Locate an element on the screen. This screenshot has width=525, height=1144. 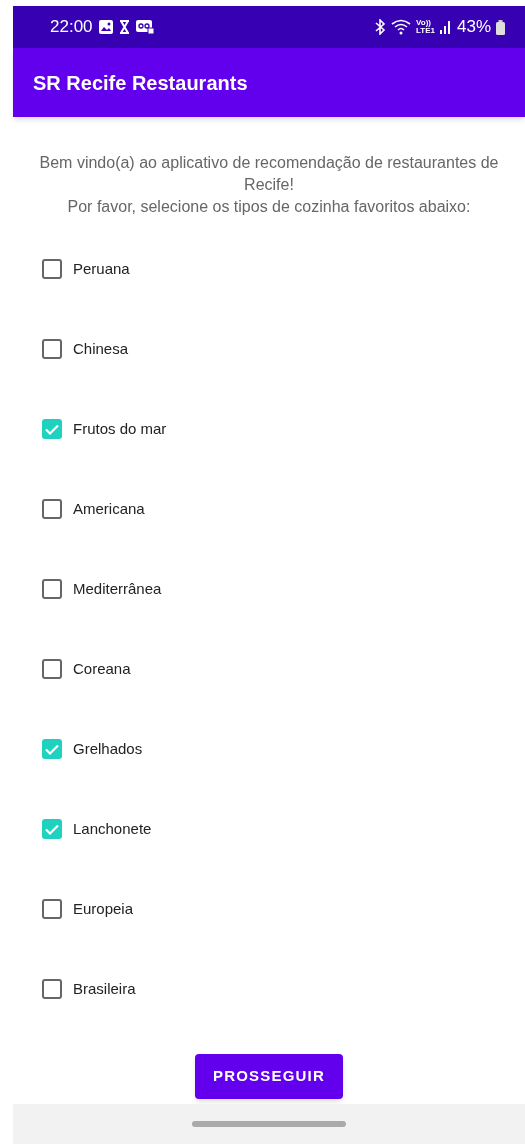
option-label: Mediterrânea is located at coordinates (117, 588).